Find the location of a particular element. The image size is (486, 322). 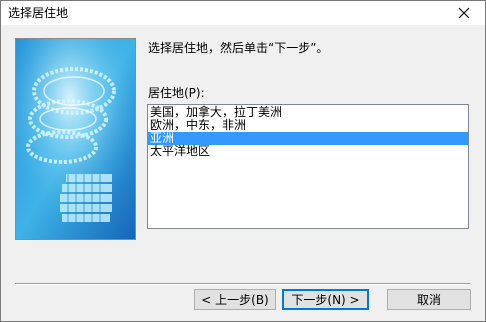

title-bar: 选择居住地 is located at coordinates (243, 13).